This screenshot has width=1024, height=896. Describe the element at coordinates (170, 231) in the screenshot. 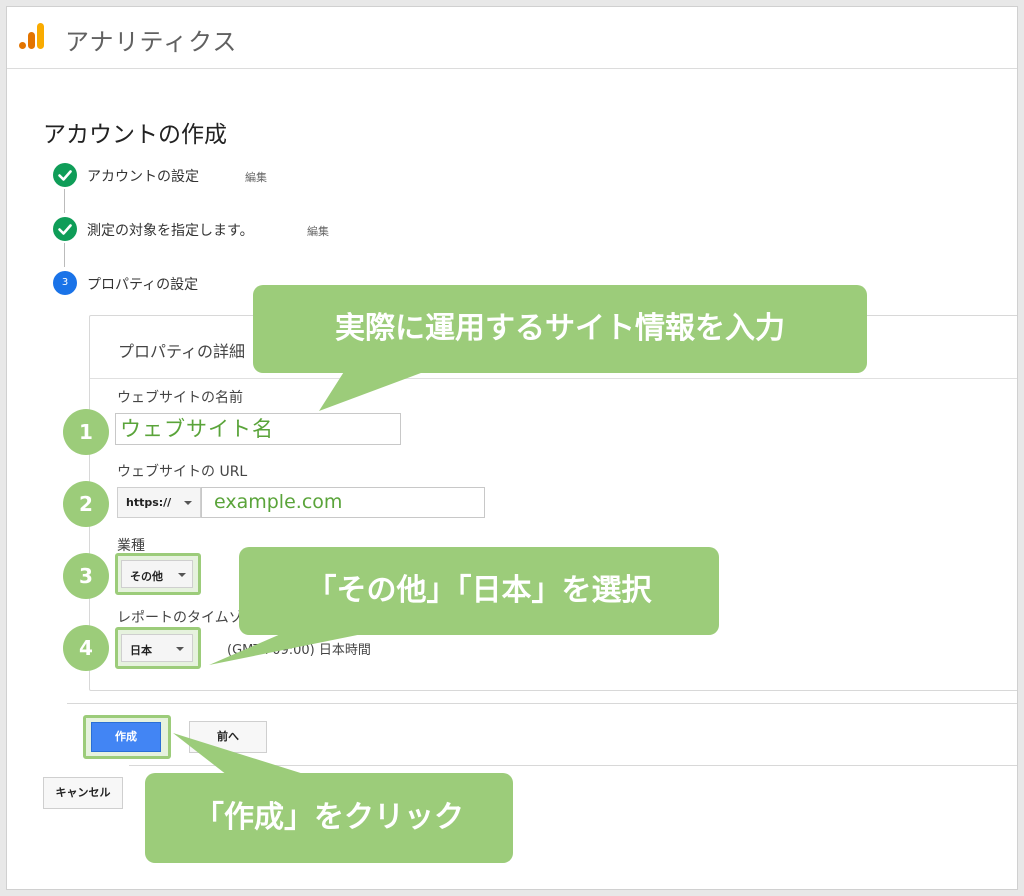

I see `step-label: 測定の対象を指定します。` at that location.